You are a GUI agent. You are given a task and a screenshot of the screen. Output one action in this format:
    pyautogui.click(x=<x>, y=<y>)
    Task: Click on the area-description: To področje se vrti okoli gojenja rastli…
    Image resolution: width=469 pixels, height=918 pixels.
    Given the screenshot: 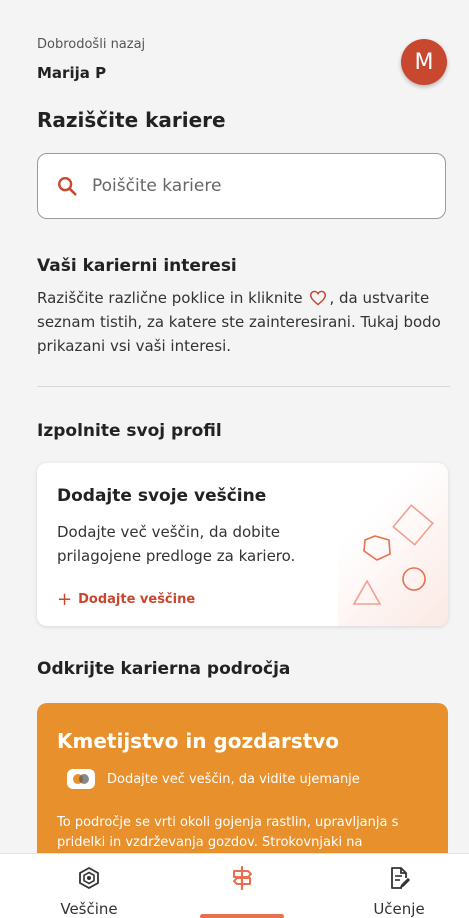 What is the action you would take?
    pyautogui.click(x=228, y=832)
    